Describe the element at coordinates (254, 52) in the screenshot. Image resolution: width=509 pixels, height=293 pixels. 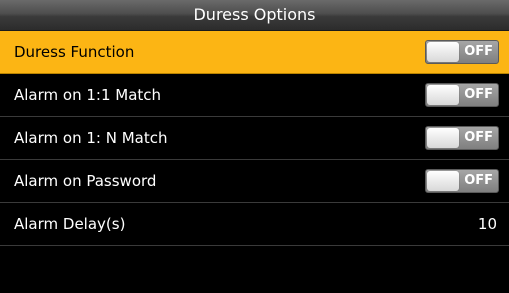
I see `menu-item-duress-function: Duress Function OFF` at that location.